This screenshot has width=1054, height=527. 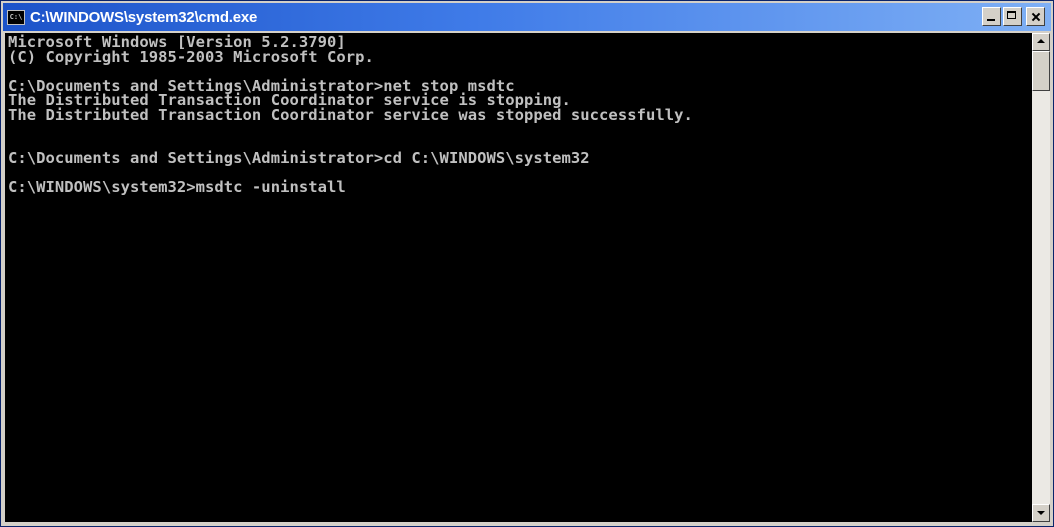 I want to click on console-icon-glyph: C:\, so click(x=16, y=16).